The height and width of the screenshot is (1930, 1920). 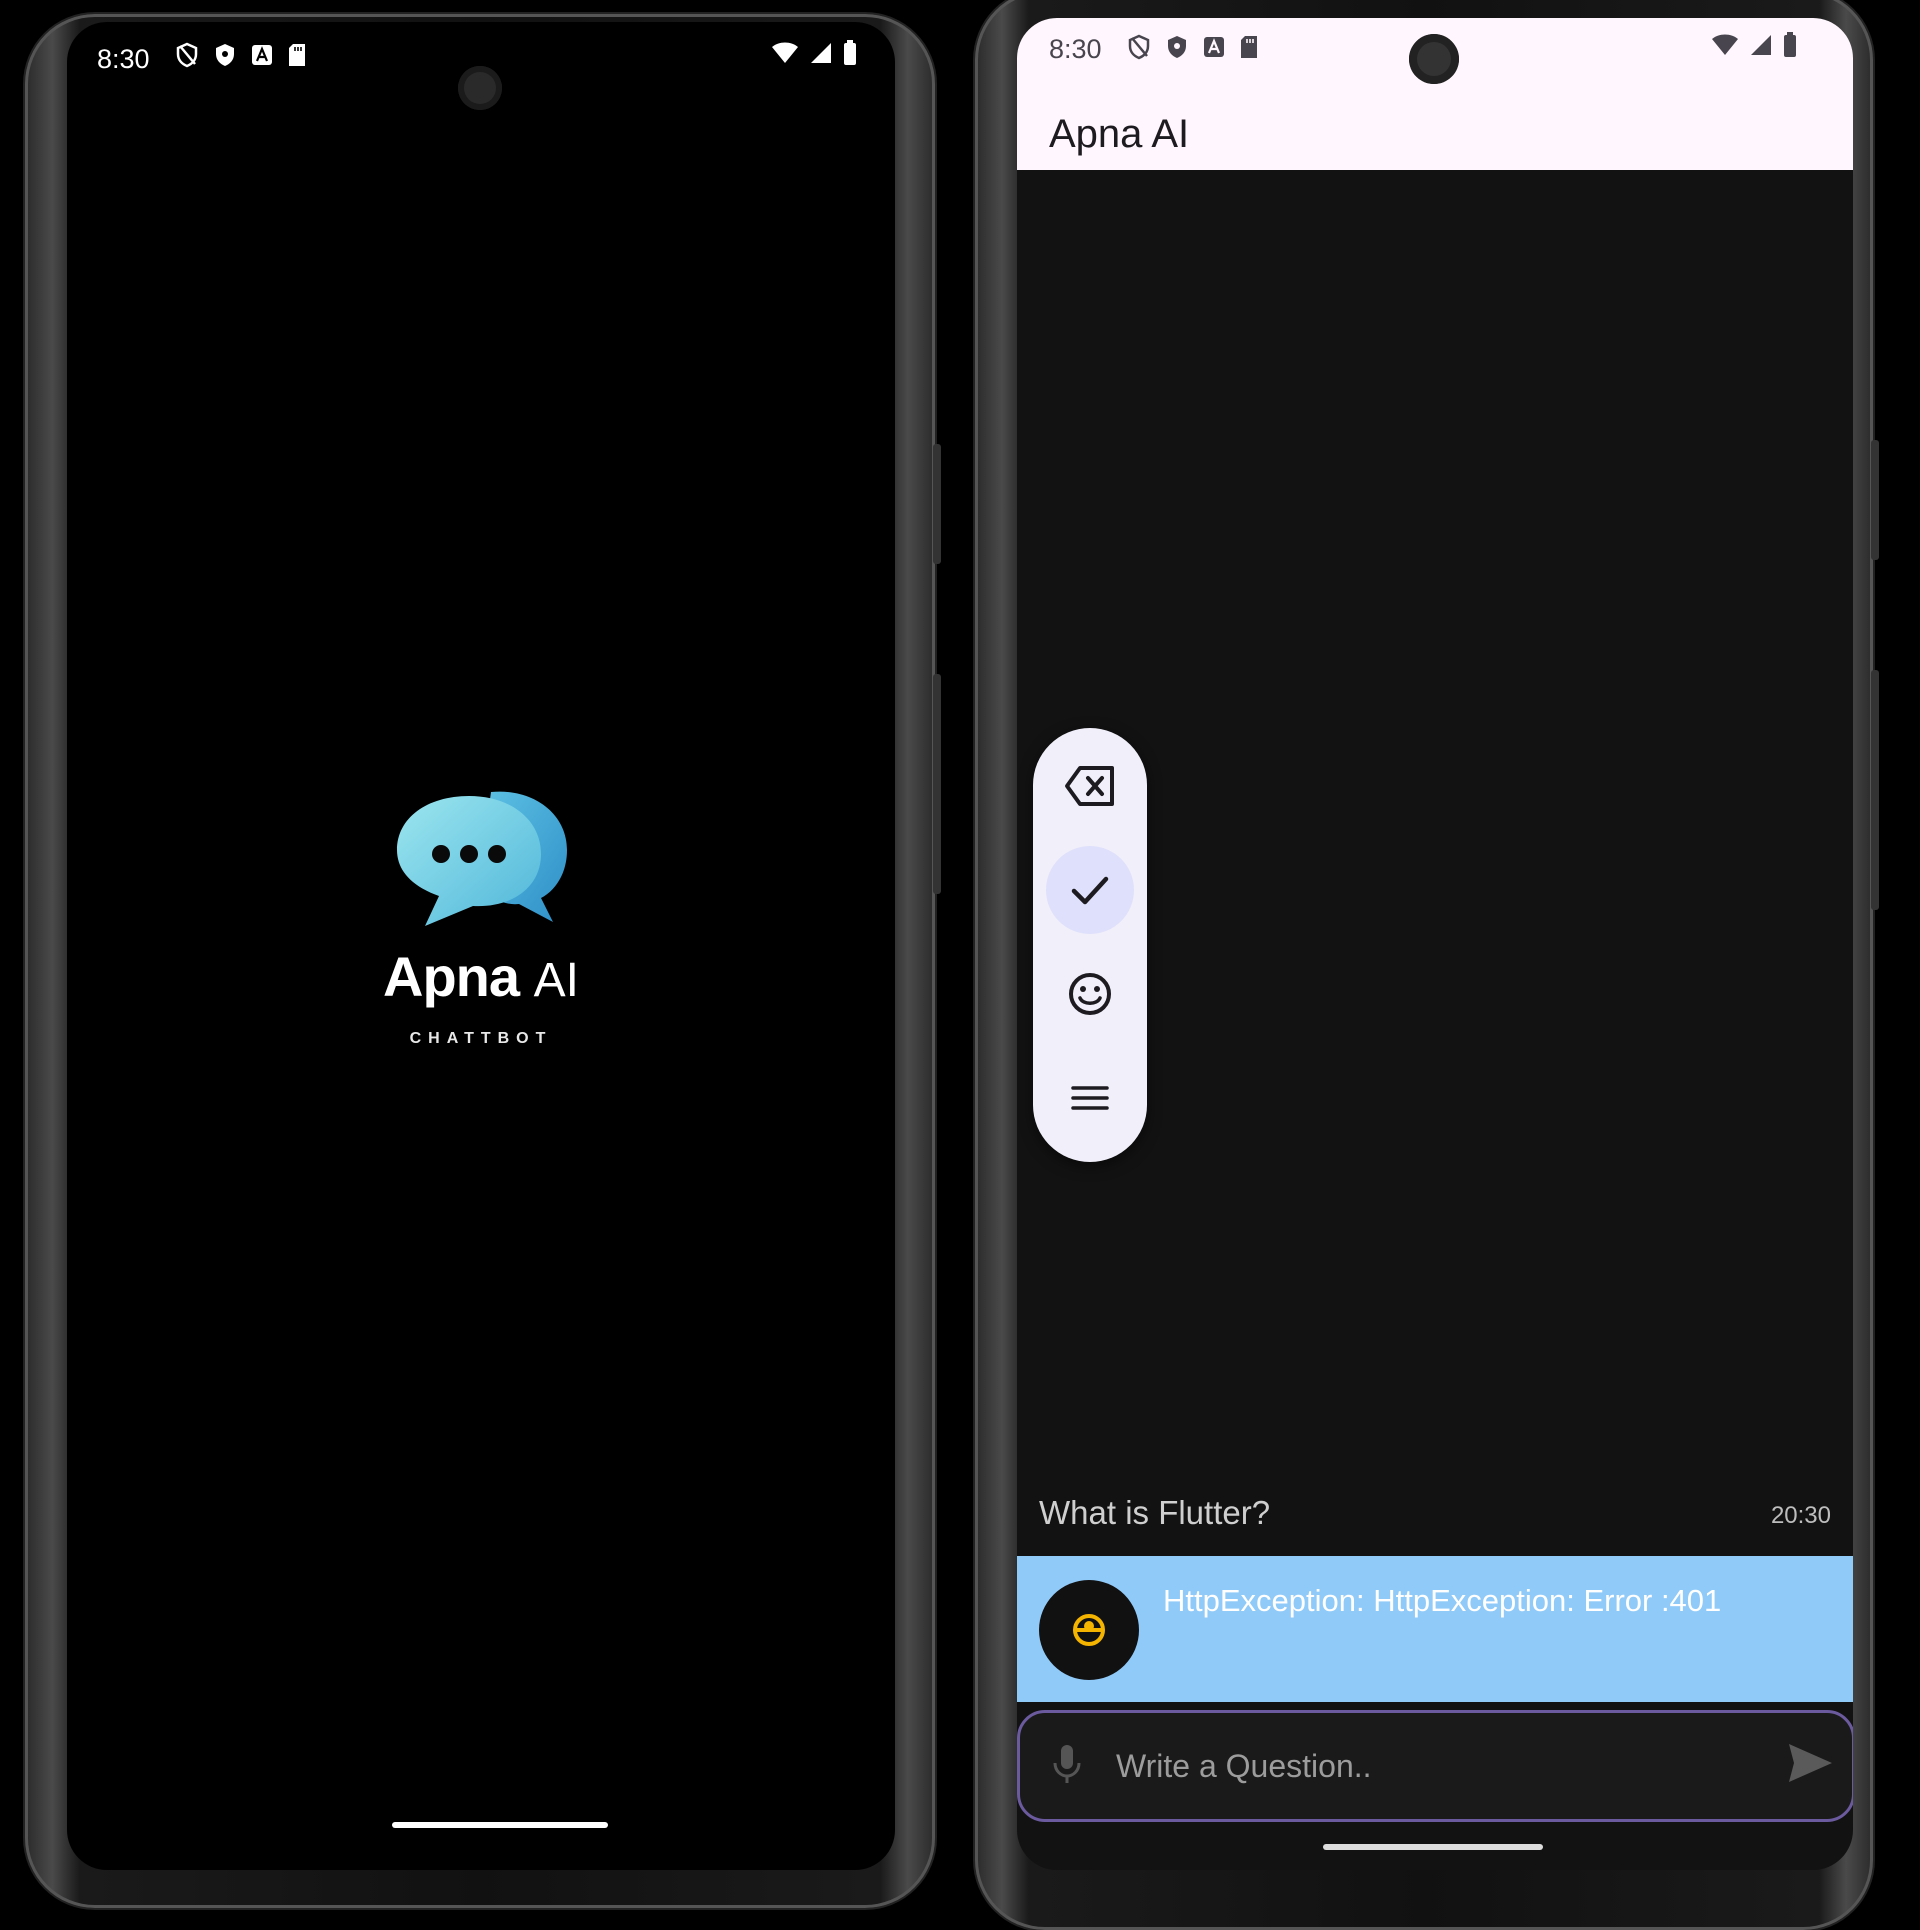 I want to click on emoji-icon, so click(x=1090, y=994).